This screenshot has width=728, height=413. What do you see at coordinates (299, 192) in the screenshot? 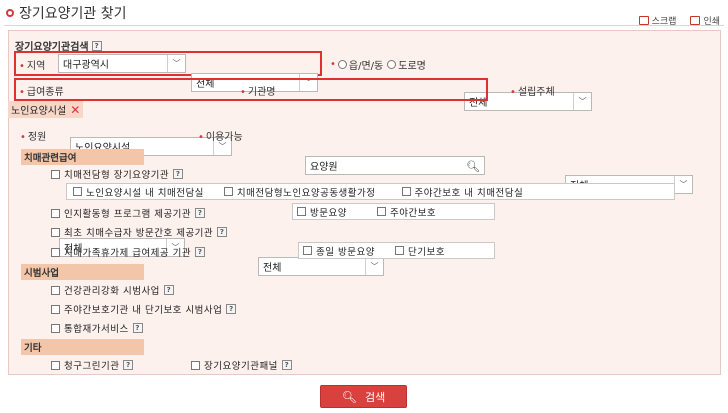
I see `dementia-sub-option-2: 치매전담형노인요양공동생활가정` at bounding box center [299, 192].